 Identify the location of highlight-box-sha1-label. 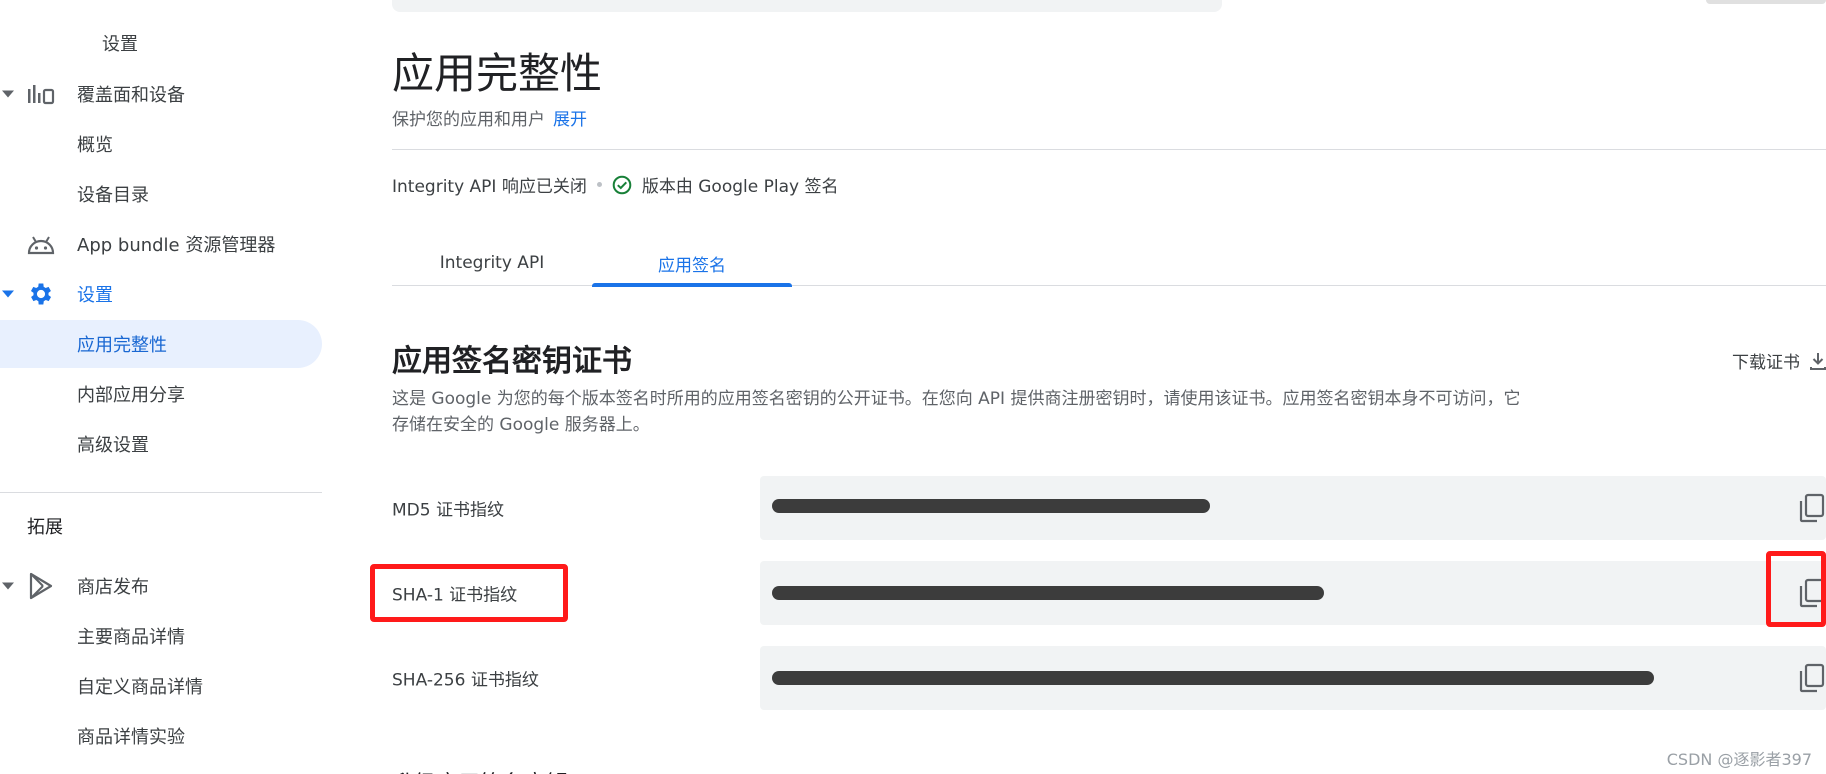
(469, 593).